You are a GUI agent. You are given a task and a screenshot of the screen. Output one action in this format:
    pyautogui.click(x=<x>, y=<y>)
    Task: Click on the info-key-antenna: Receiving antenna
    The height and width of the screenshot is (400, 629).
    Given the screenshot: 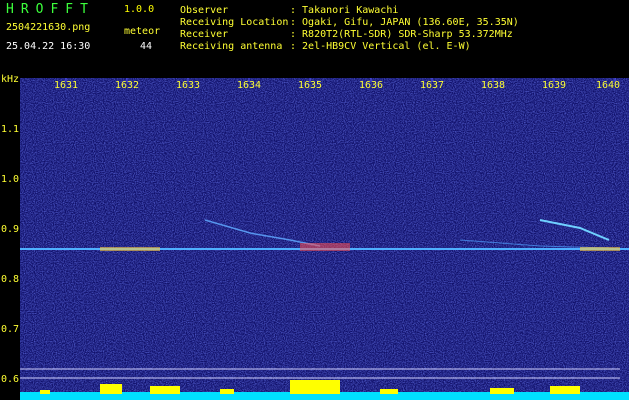 What is the action you would take?
    pyautogui.click(x=231, y=46)
    